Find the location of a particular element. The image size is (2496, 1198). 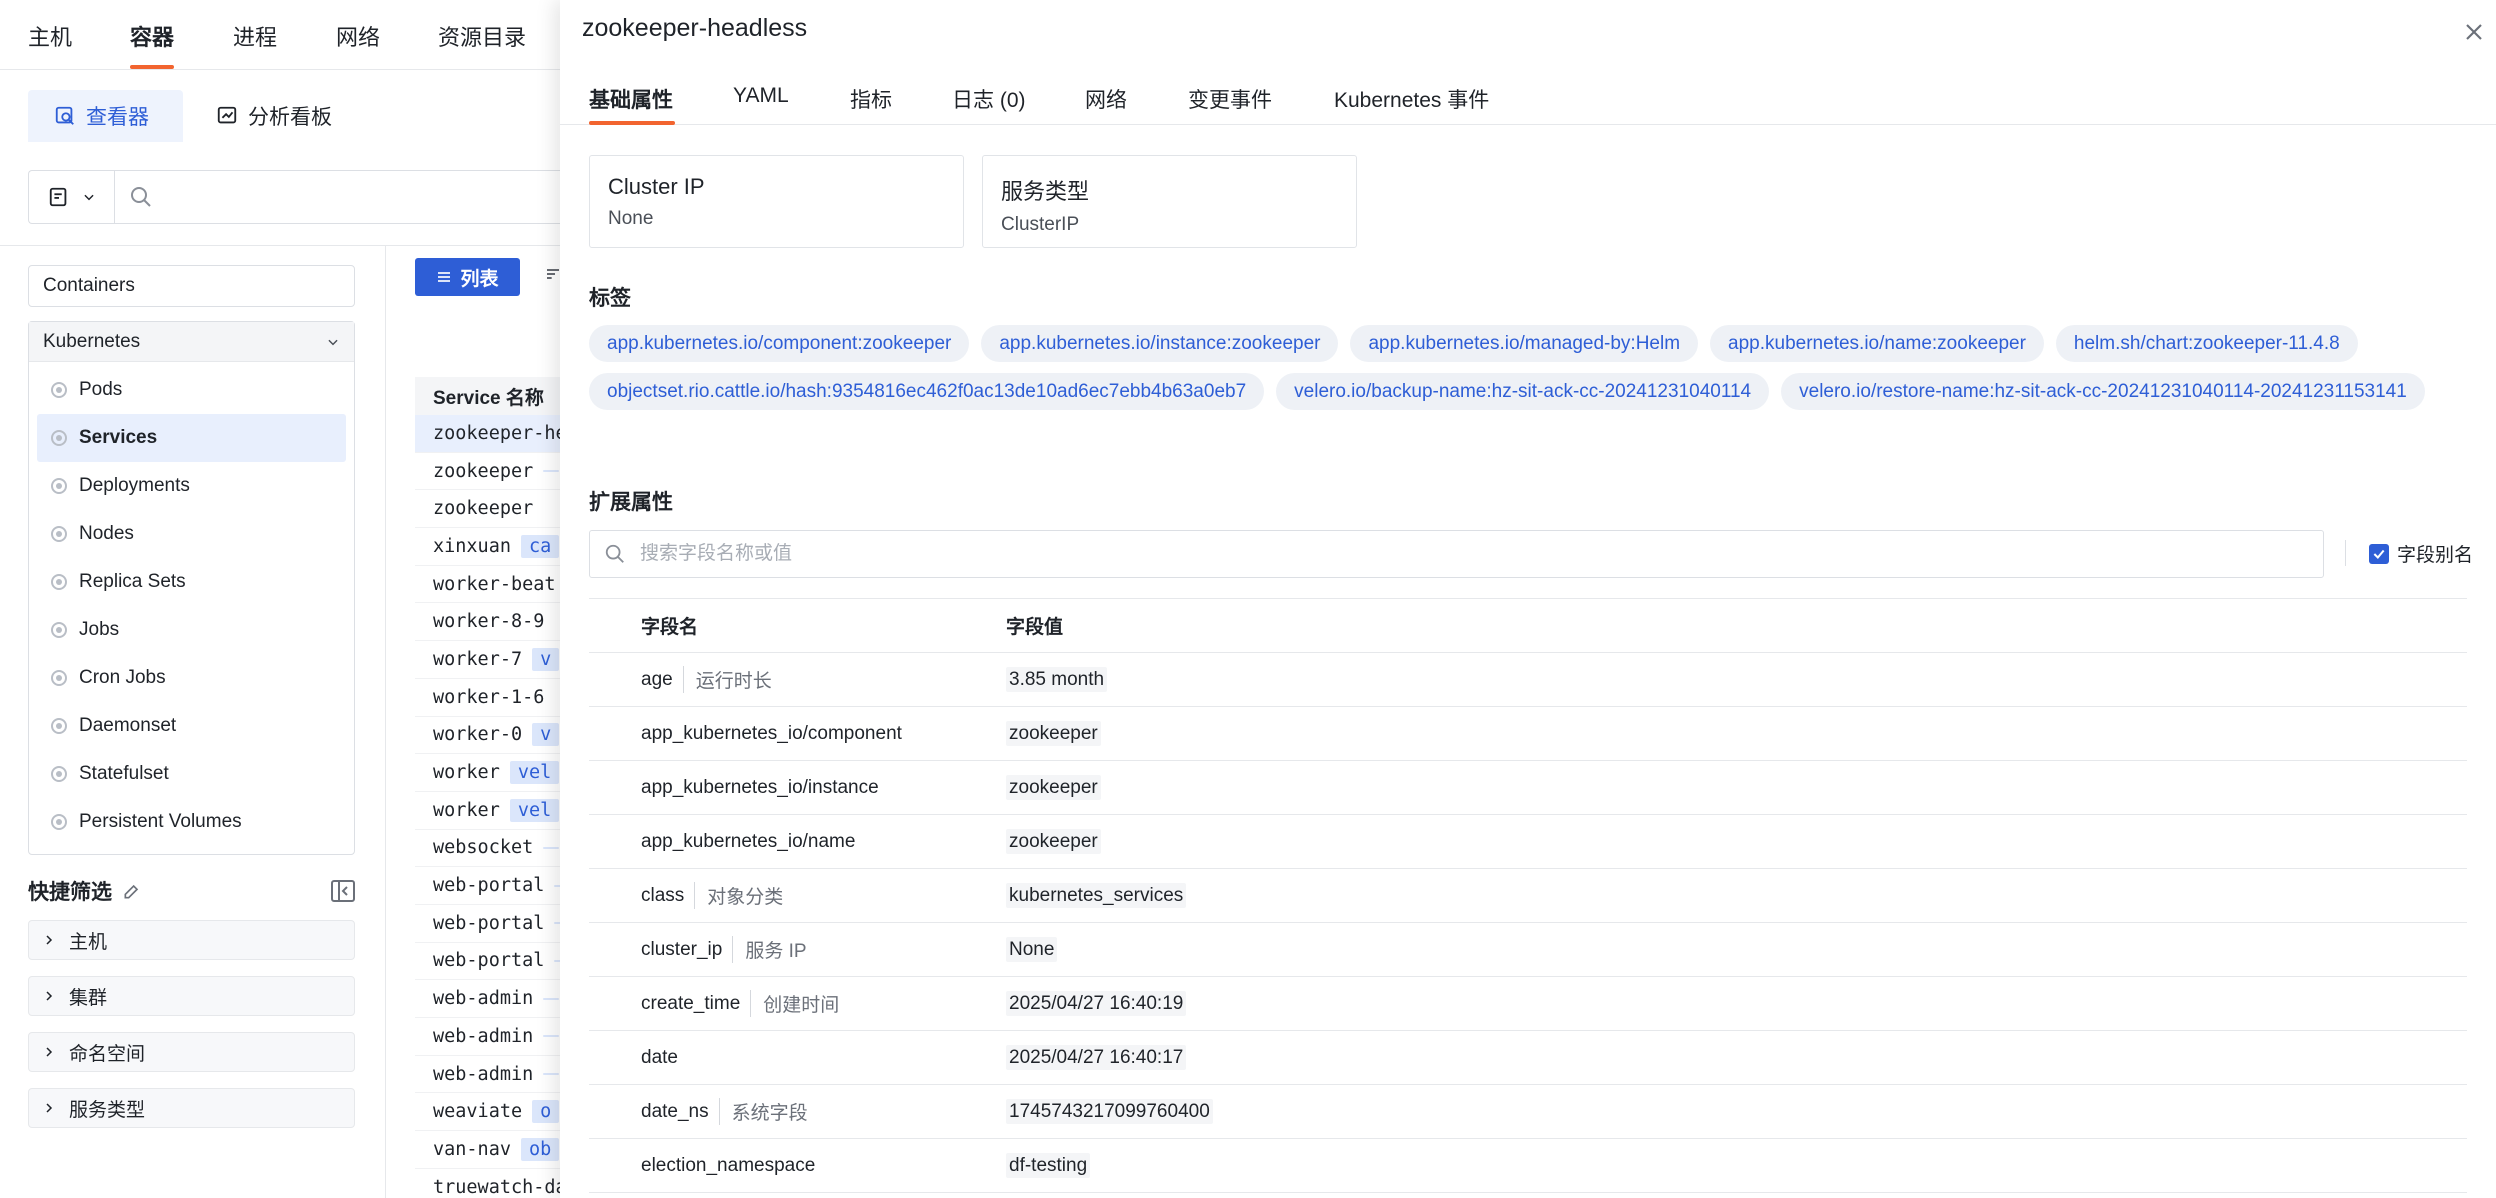

service-name: worker-1-6 is located at coordinates (489, 697).